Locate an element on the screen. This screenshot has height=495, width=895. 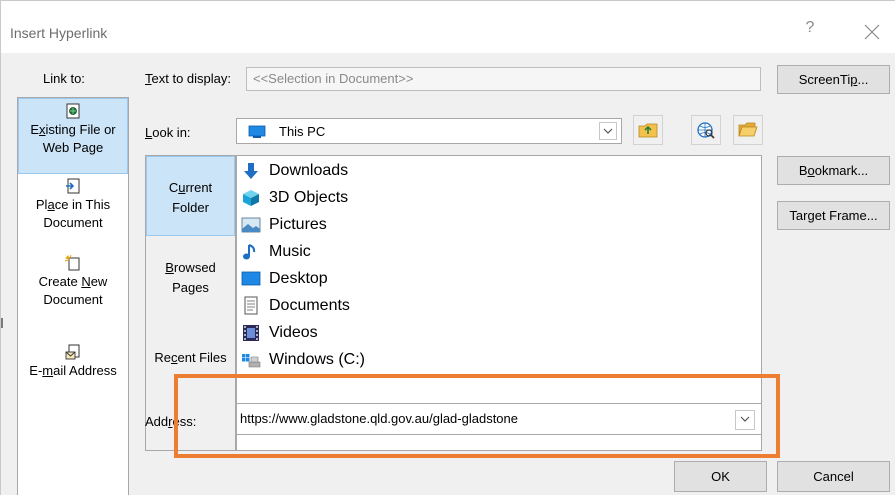
up-one-folder-button is located at coordinates (648, 130).